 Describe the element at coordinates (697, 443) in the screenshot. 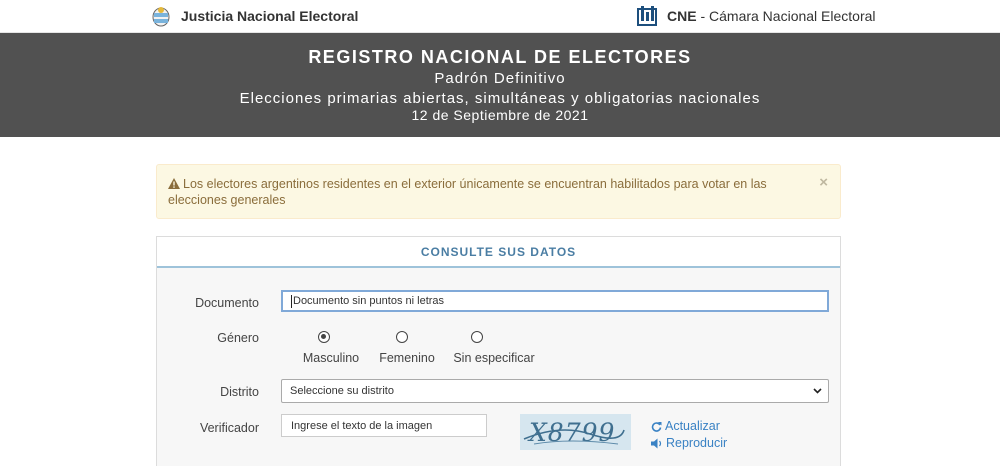

I see `play-label: Reproducir` at that location.